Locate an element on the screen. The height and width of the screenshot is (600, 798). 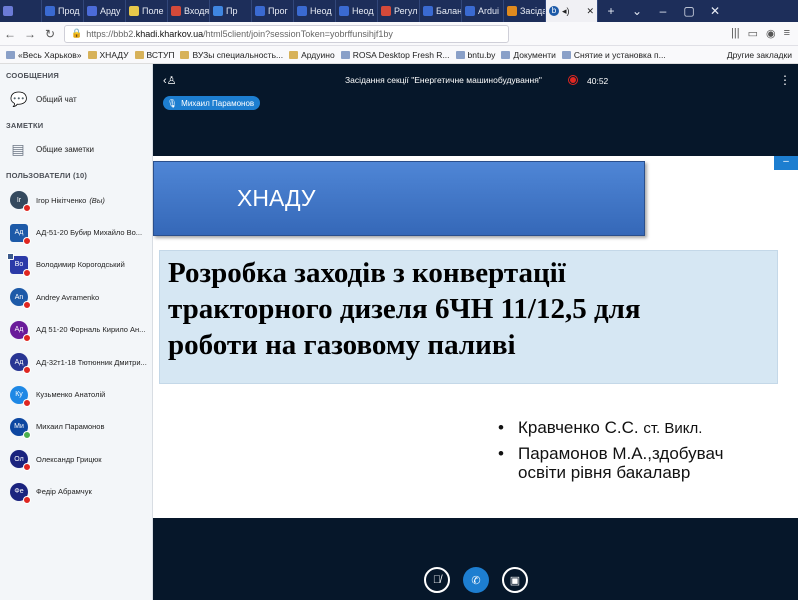
close-window-icon: ✕ is located at coordinates (715, 11).